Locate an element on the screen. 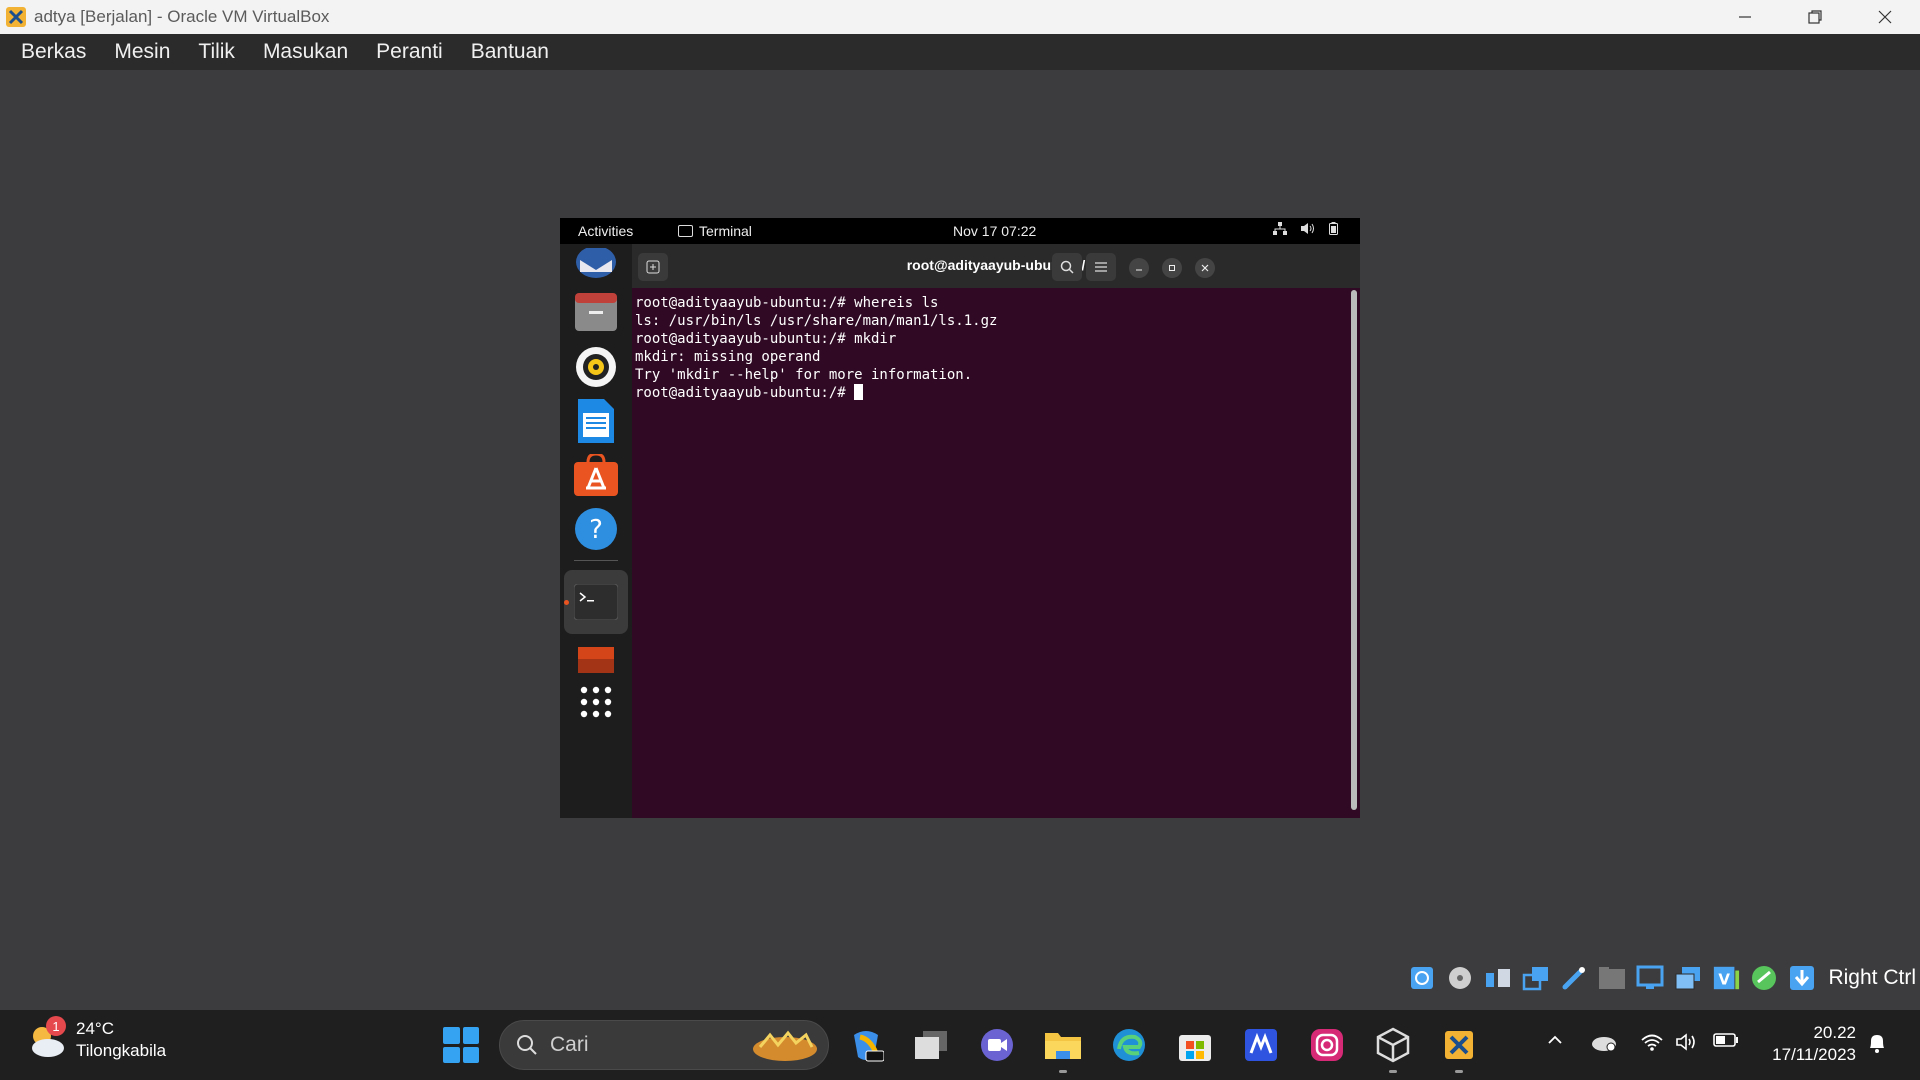 This screenshot has width=1920, height=1080. battery-icon is located at coordinates (1725, 1040).